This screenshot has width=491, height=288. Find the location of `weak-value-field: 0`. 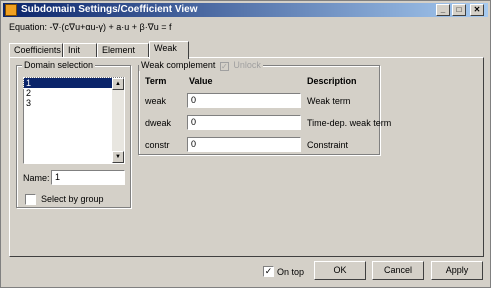

weak-value-field: 0 is located at coordinates (244, 100).